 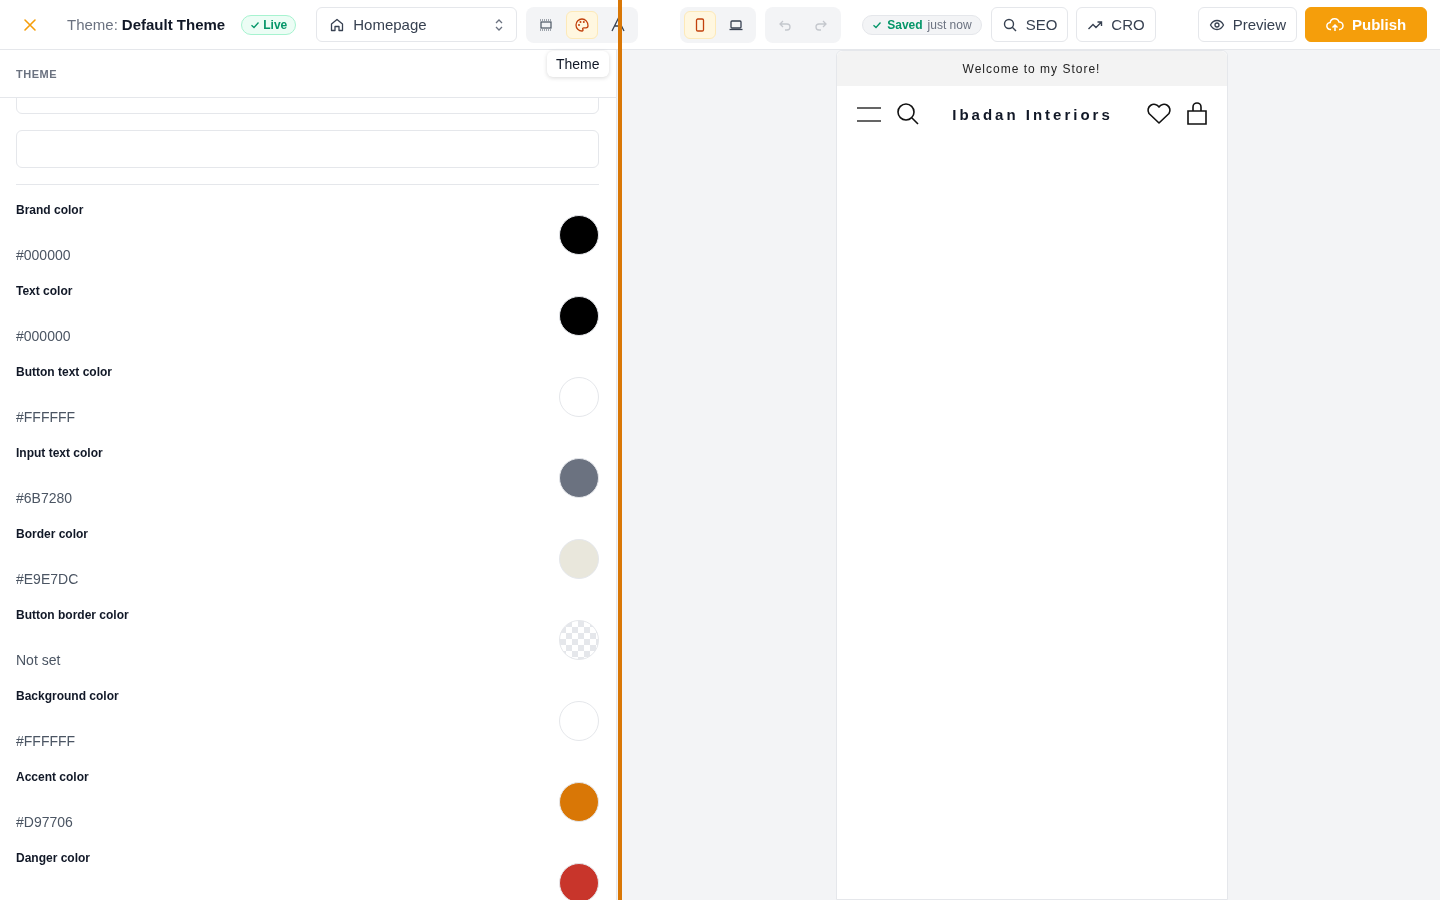 I want to click on color-label: Button border color, so click(x=72, y=615).